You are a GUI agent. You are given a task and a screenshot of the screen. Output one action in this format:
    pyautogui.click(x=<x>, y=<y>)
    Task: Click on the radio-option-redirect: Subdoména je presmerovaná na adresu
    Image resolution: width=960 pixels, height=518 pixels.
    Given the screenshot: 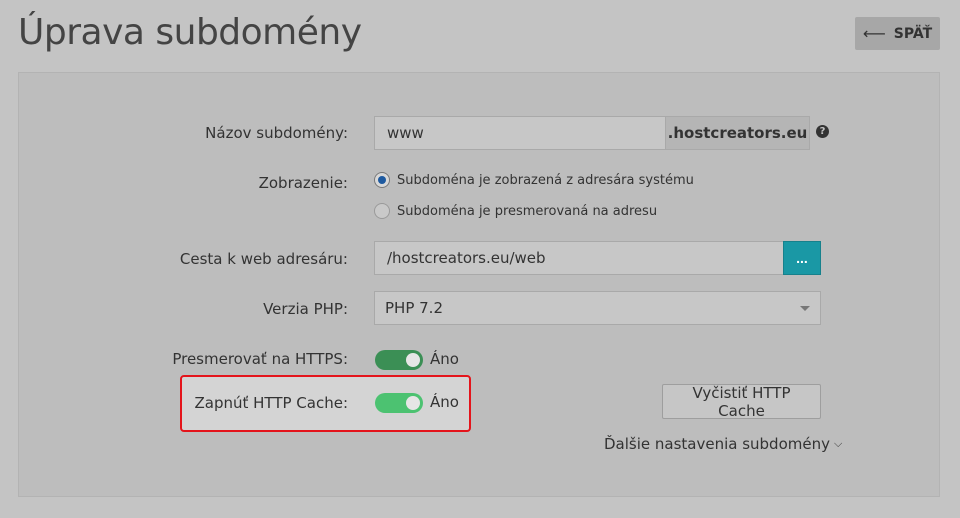 What is the action you would take?
    pyautogui.click(x=515, y=211)
    